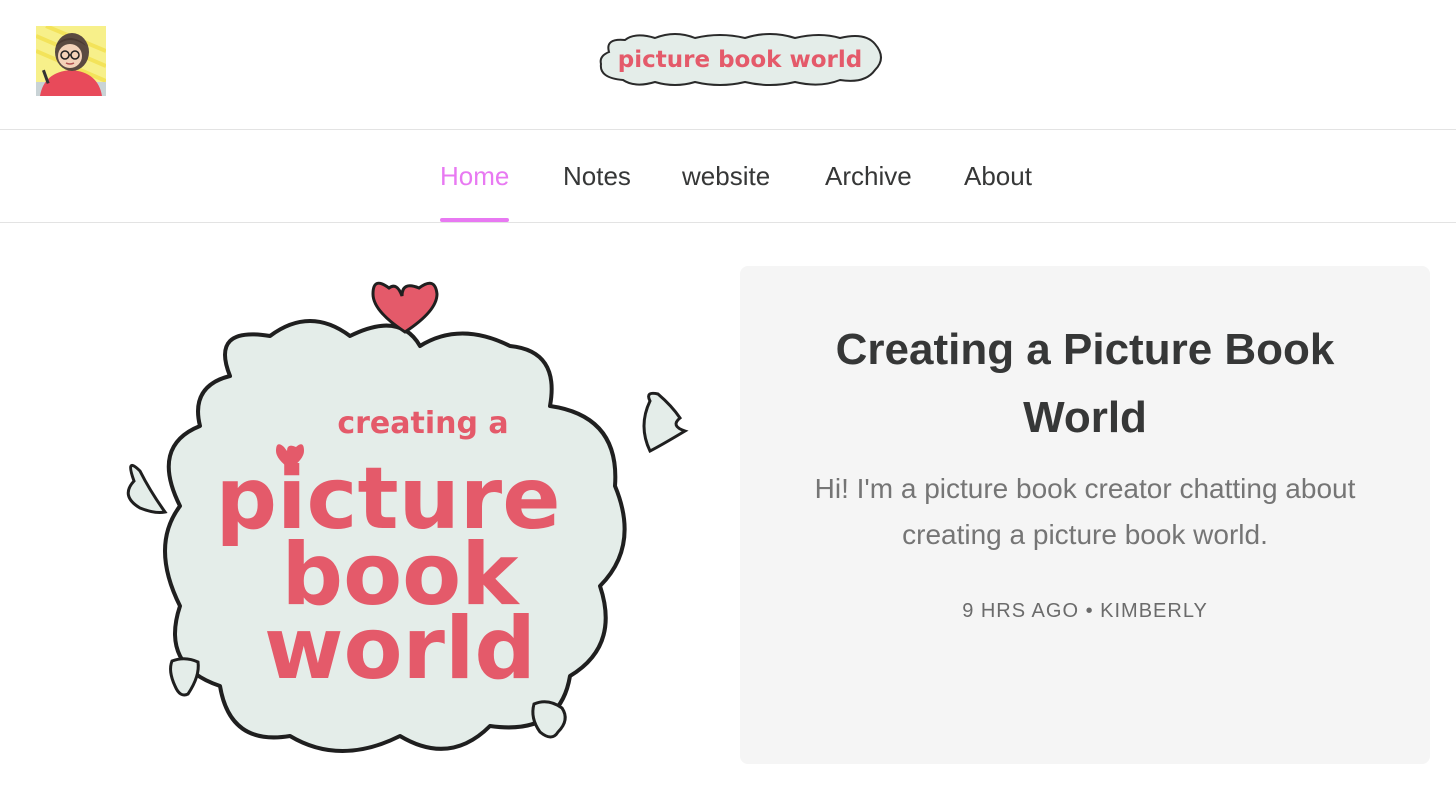 The width and height of the screenshot is (1456, 793). What do you see at coordinates (1020, 611) in the screenshot?
I see `post-time: 9 HRS AGO` at bounding box center [1020, 611].